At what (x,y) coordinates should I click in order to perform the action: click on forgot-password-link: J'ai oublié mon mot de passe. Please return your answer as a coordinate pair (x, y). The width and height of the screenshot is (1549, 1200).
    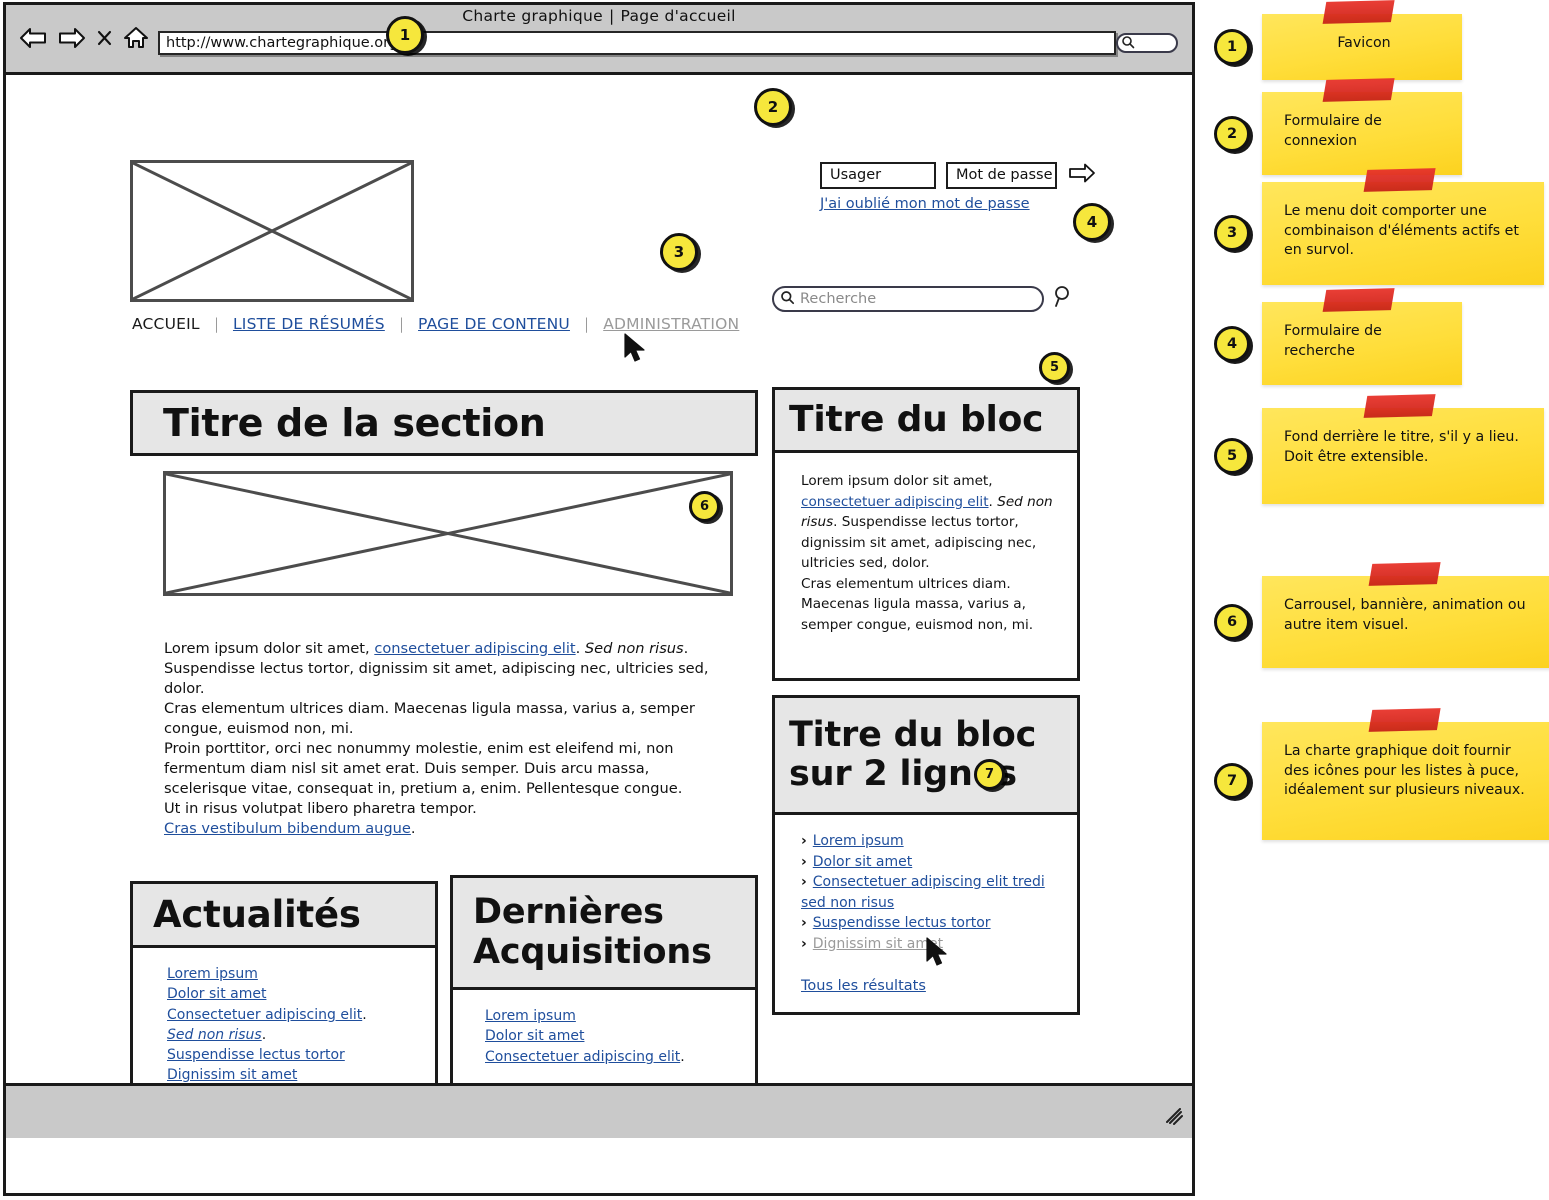
    Looking at the image, I should click on (958, 204).